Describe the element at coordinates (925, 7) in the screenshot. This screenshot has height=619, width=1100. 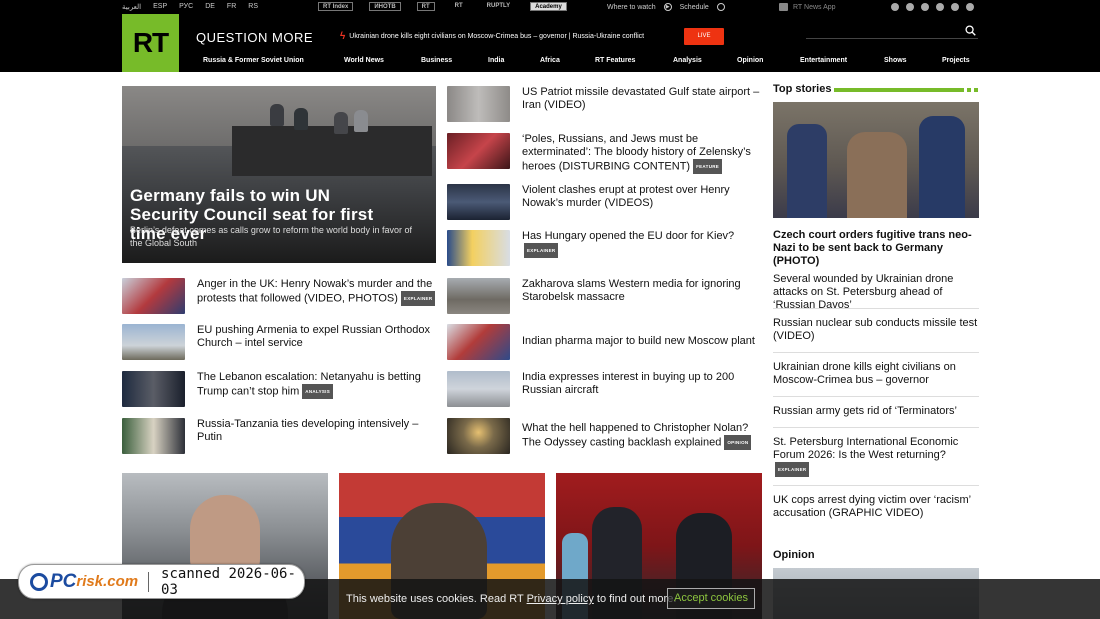
I see `odnoklassniki-icon` at that location.